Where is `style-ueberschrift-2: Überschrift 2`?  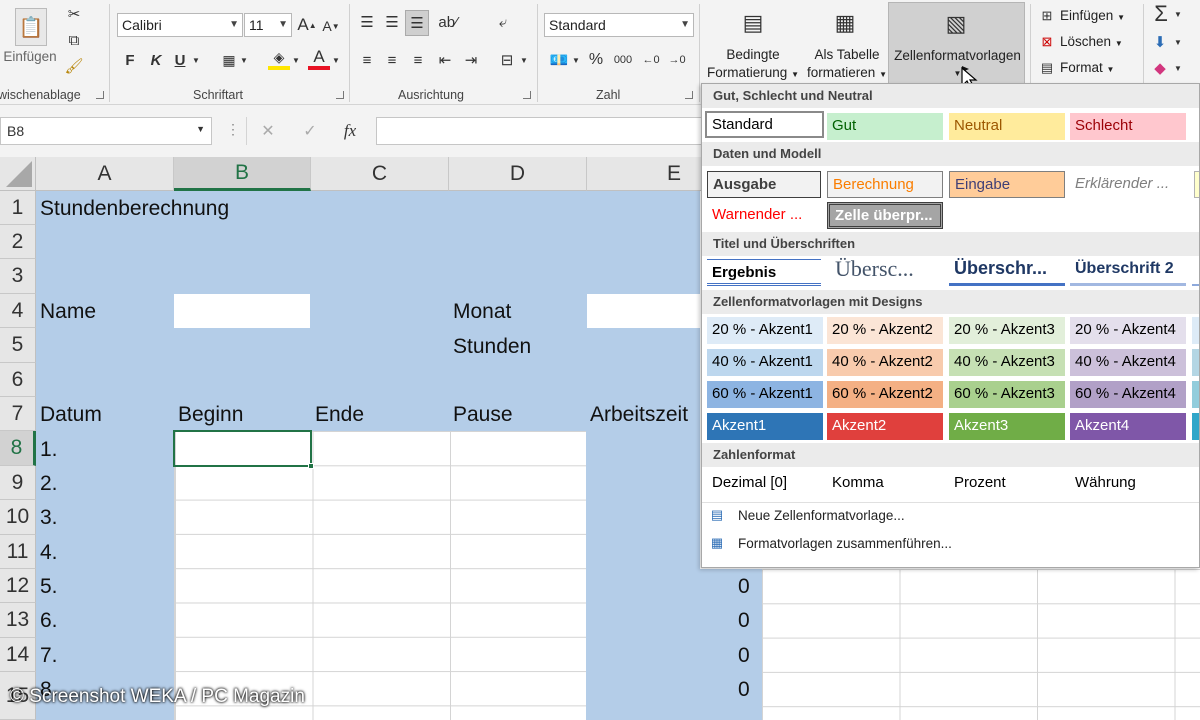
style-ueberschrift-2: Überschrift 2 is located at coordinates (1128, 271).